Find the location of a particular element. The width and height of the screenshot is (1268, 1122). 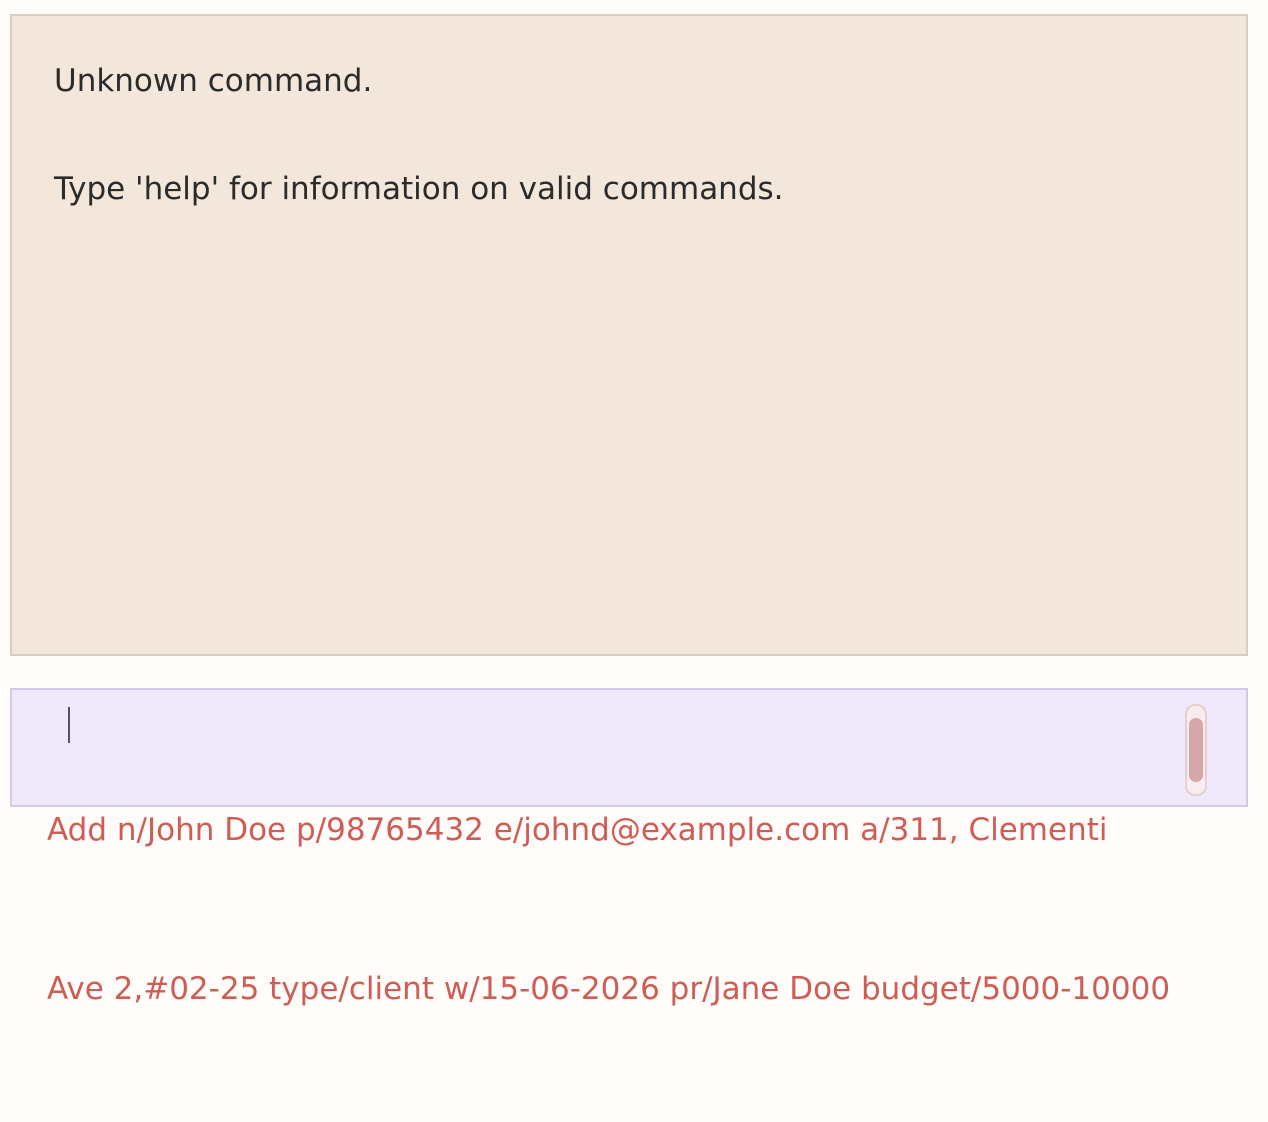

command-input-scrollbar is located at coordinates (1196, 750).